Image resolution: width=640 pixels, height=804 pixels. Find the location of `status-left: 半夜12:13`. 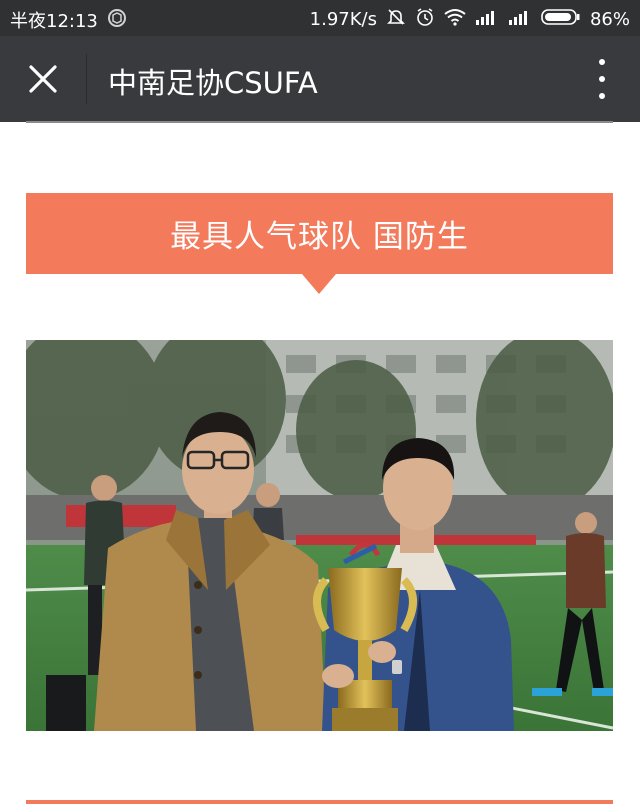

status-left: 半夜12:13 is located at coordinates (73, 20).